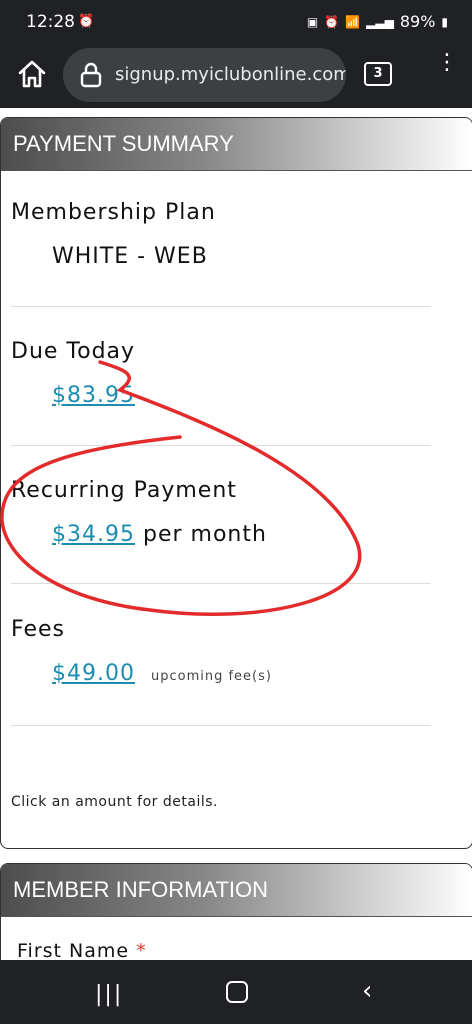  Describe the element at coordinates (236, 22) in the screenshot. I see `status-bar: 12:28 ⏰ ▣ ⏰ 📶 ▂▃▅ 89% ▮` at that location.